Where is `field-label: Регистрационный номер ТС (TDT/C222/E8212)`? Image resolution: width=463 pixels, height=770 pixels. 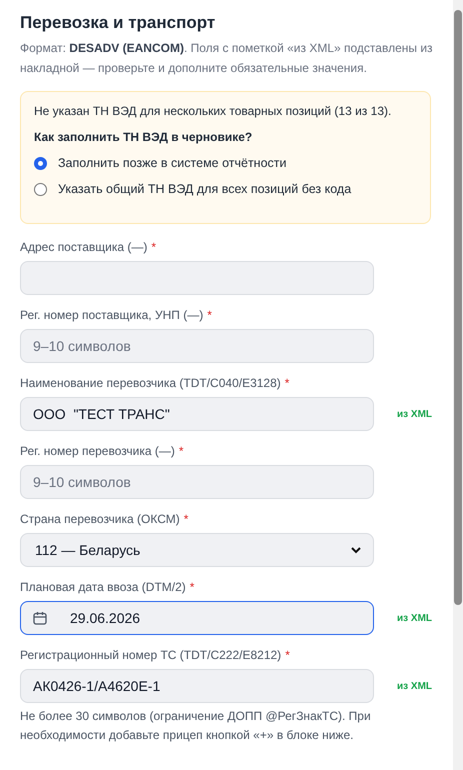 field-label: Регистрационный номер ТС (TDT/C222/E8212) is located at coordinates (151, 655).